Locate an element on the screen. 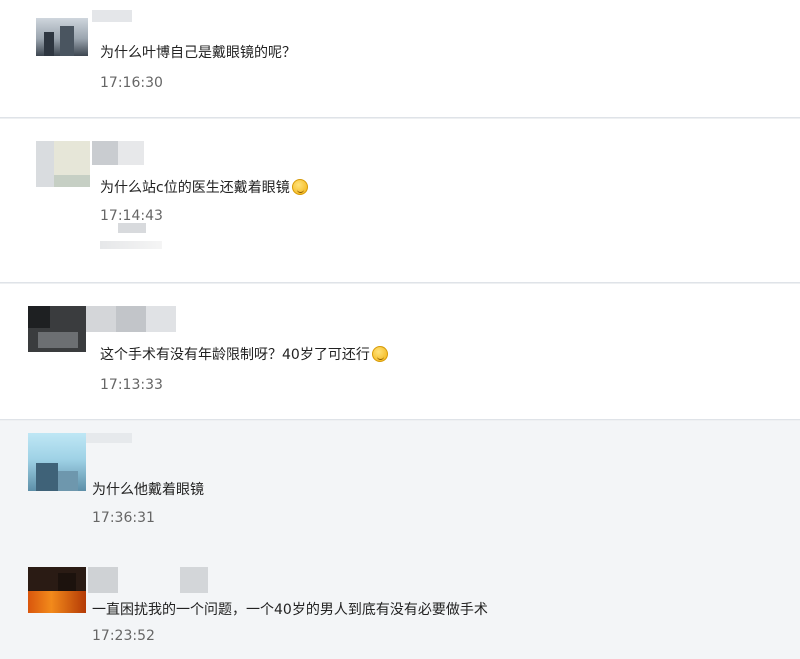 The width and height of the screenshot is (800, 659). comment-text: 为什么他戴着眼镜 is located at coordinates (148, 490).